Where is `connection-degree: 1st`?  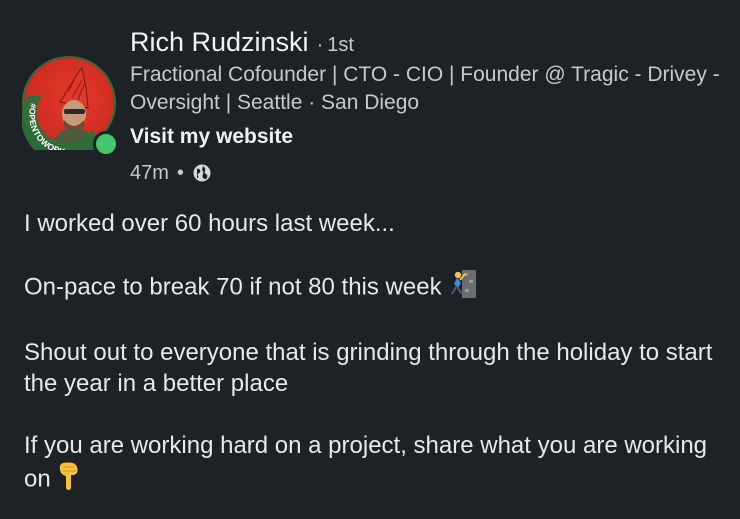 connection-degree: 1st is located at coordinates (340, 45).